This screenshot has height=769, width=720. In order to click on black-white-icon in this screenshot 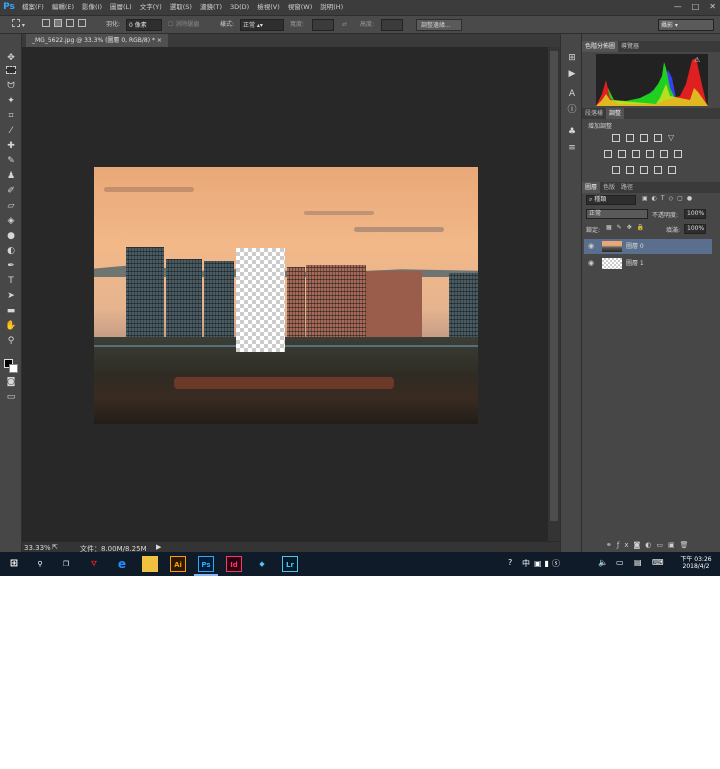, I will do `click(636, 154)`.